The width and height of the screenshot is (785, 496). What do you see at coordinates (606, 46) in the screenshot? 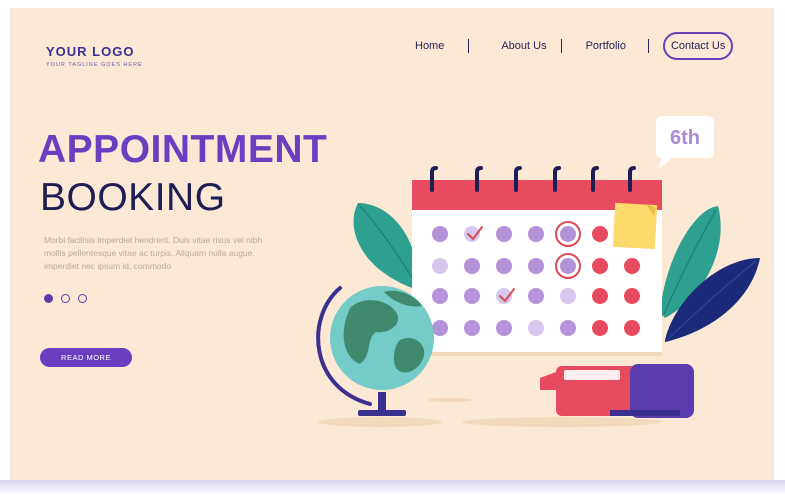
I see `nav-portfolio: Portfolio` at bounding box center [606, 46].